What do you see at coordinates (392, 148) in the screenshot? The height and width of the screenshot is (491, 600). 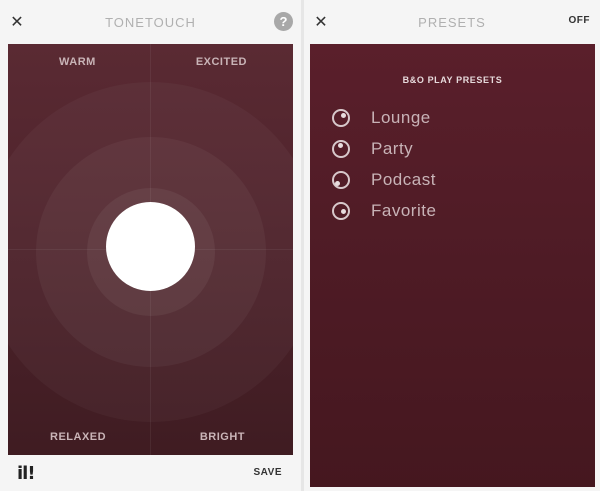 I see `preset-label: Party` at bounding box center [392, 148].